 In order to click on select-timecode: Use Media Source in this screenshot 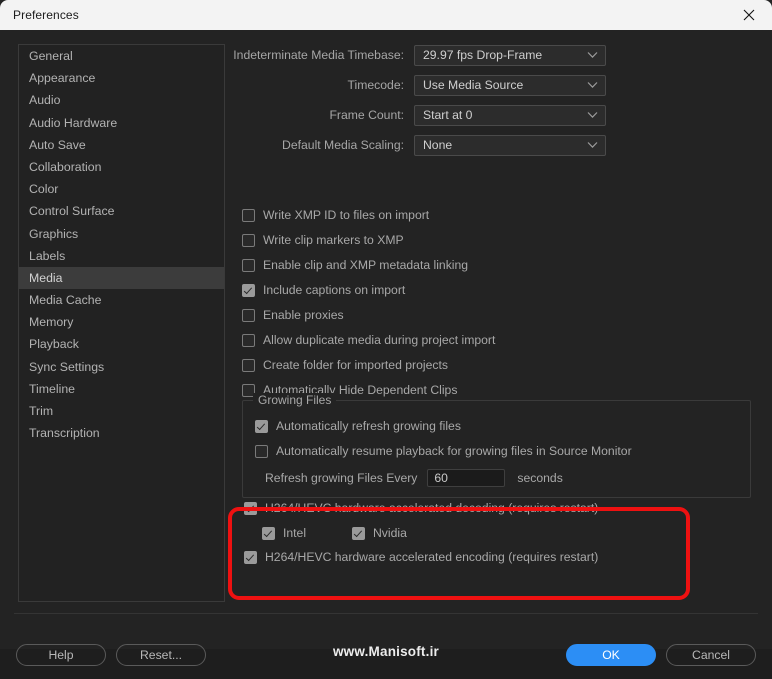, I will do `click(510, 85)`.